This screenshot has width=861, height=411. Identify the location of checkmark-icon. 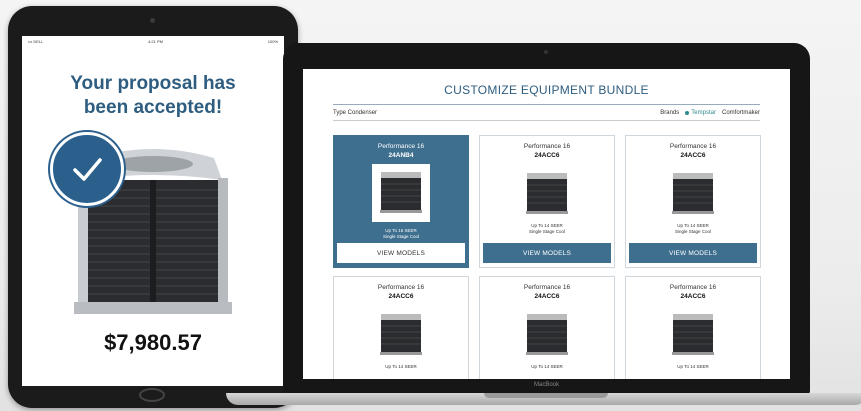
(87, 169).